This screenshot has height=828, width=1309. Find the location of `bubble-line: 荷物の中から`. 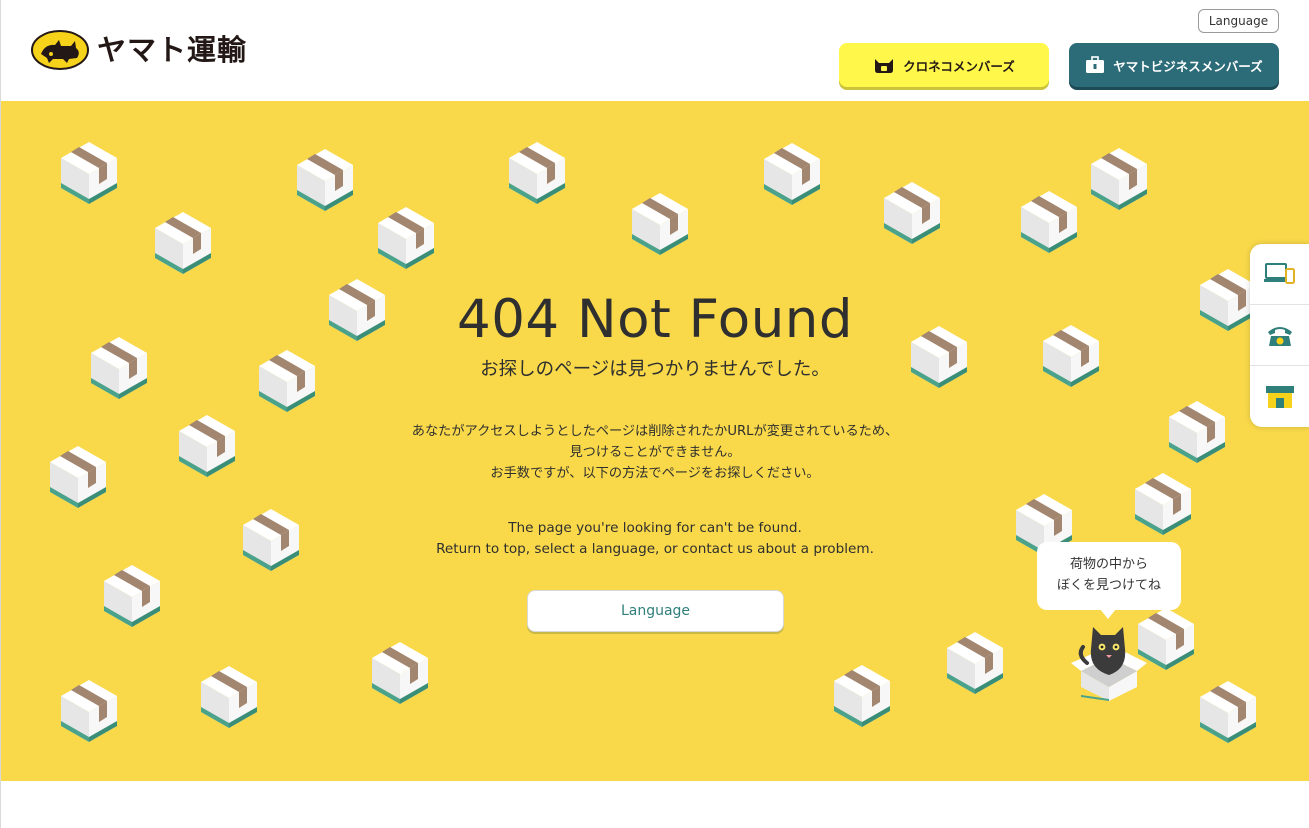

bubble-line: 荷物の中から is located at coordinates (1108, 564).